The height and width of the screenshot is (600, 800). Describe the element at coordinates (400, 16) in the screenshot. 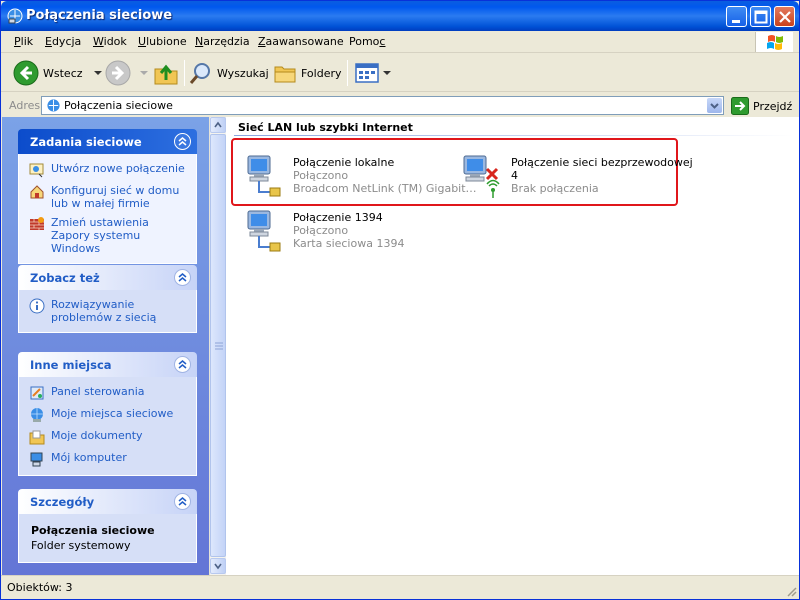

I see `title-bar: Połączenia sieciowe` at that location.